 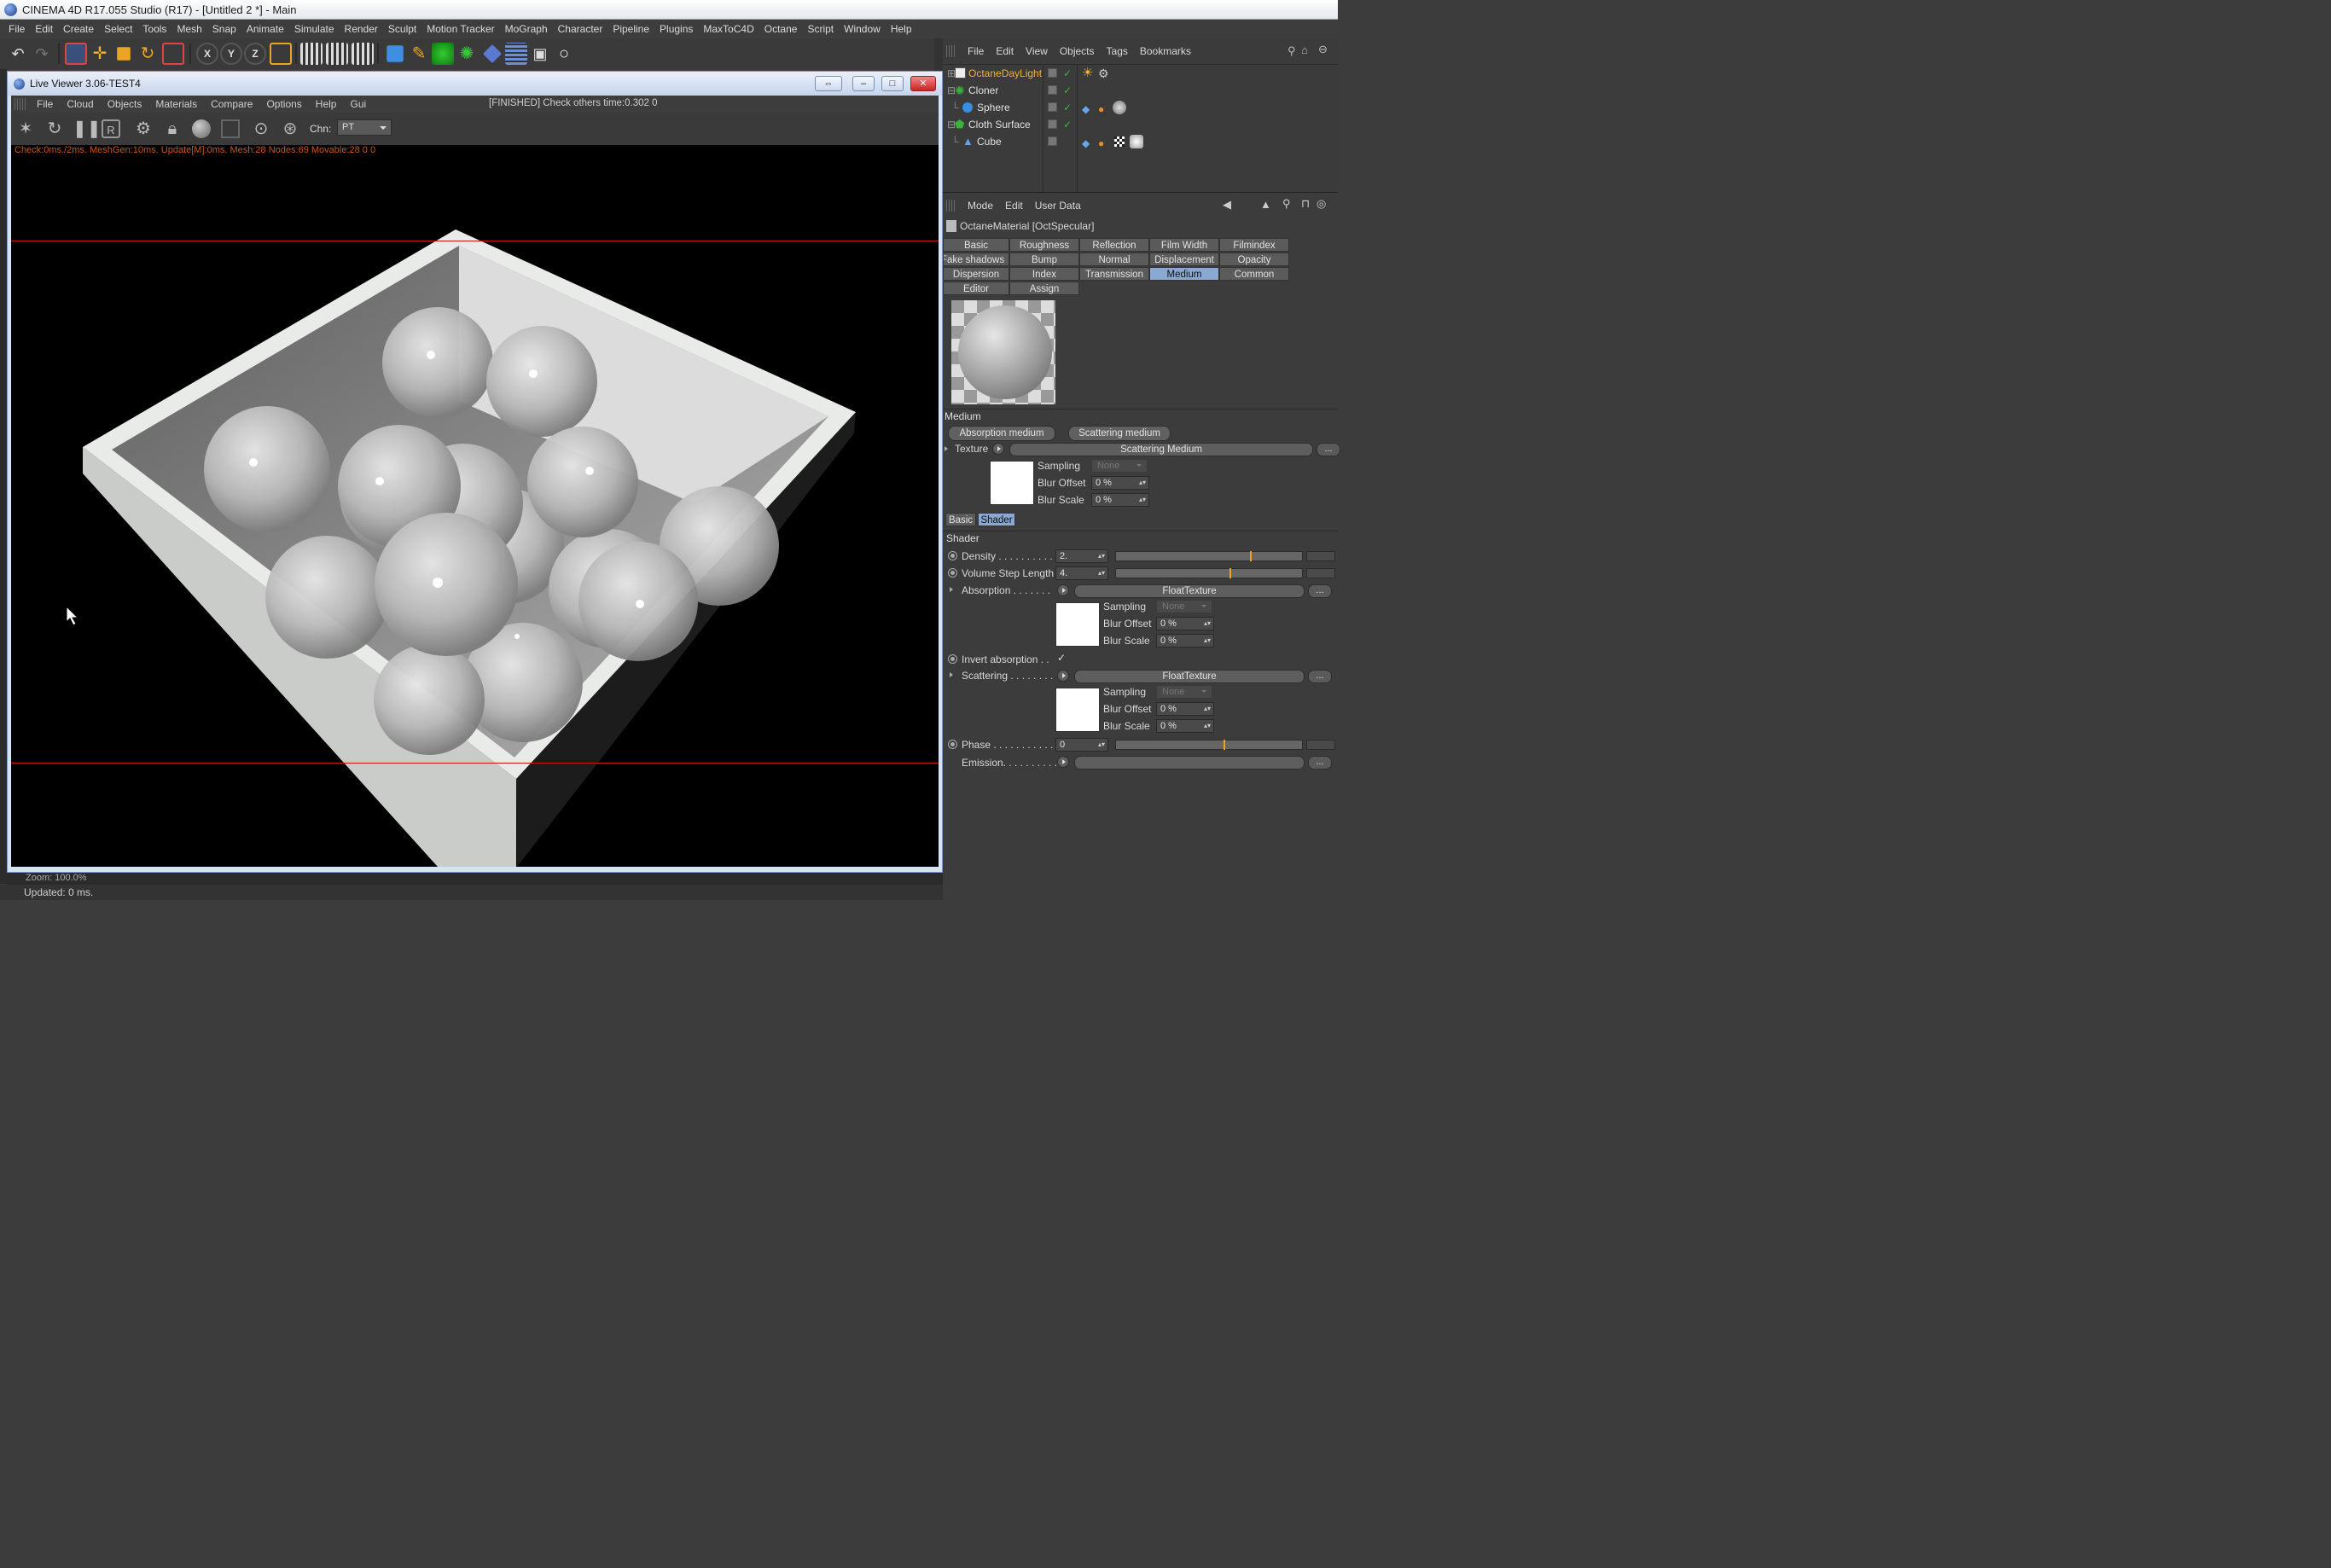 What do you see at coordinates (960, 519) in the screenshot?
I see `subtab-basic: Basic` at bounding box center [960, 519].